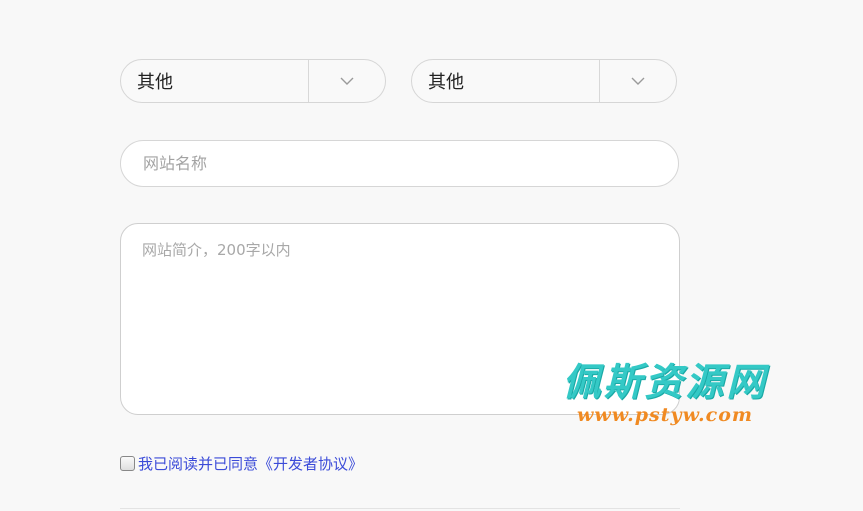 This screenshot has width=863, height=511. Describe the element at coordinates (400, 508) in the screenshot. I see `bottom-divider` at that location.